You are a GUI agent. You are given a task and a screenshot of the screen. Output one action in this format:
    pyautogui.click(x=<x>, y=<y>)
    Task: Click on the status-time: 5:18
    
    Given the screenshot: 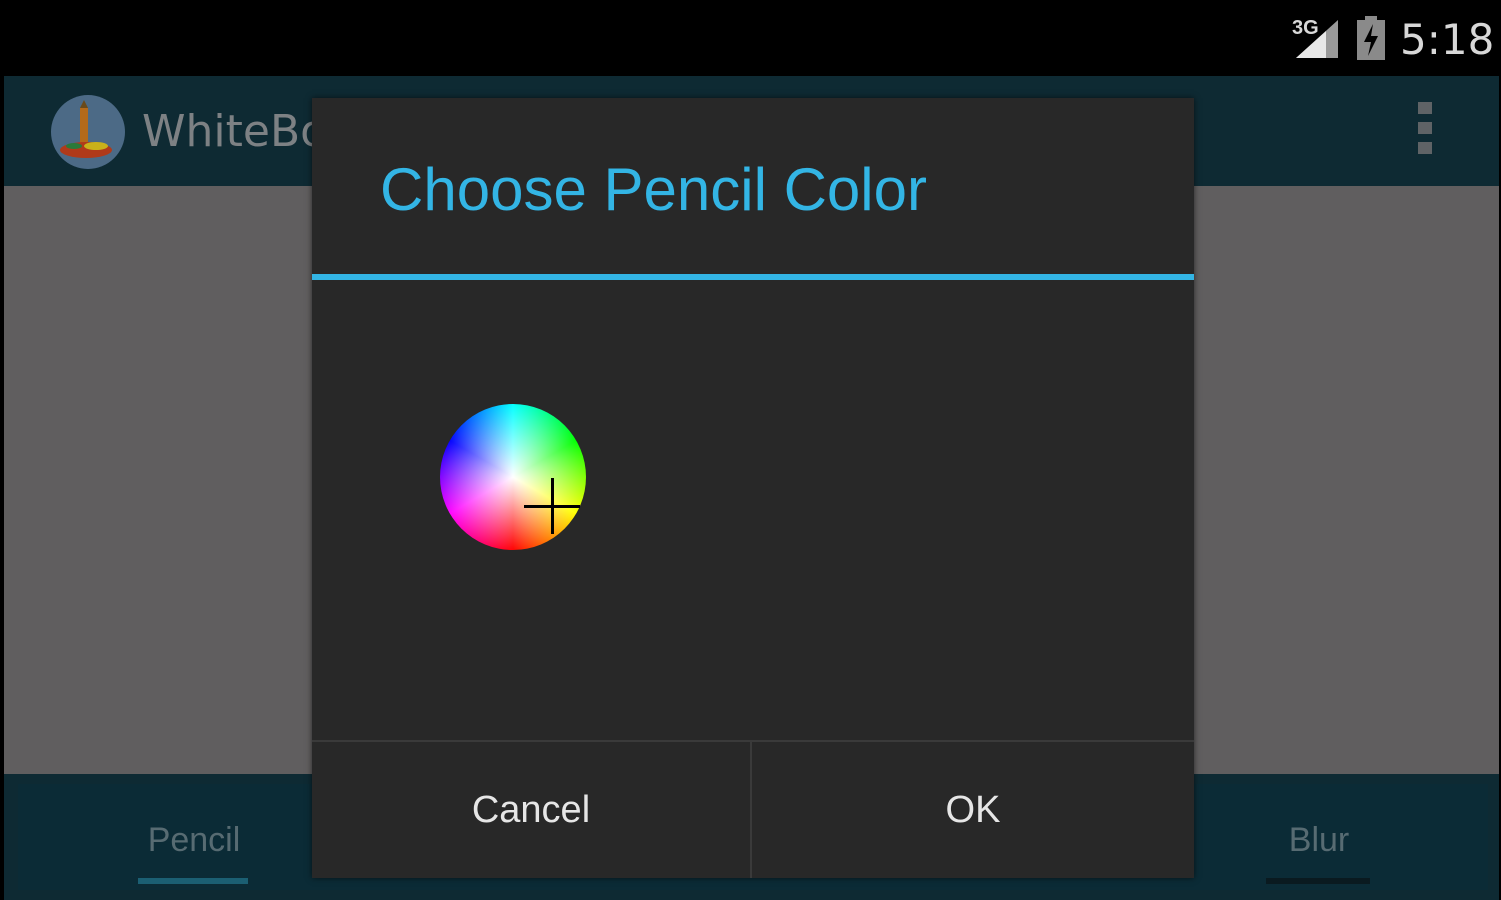 What is the action you would take?
    pyautogui.click(x=1447, y=39)
    